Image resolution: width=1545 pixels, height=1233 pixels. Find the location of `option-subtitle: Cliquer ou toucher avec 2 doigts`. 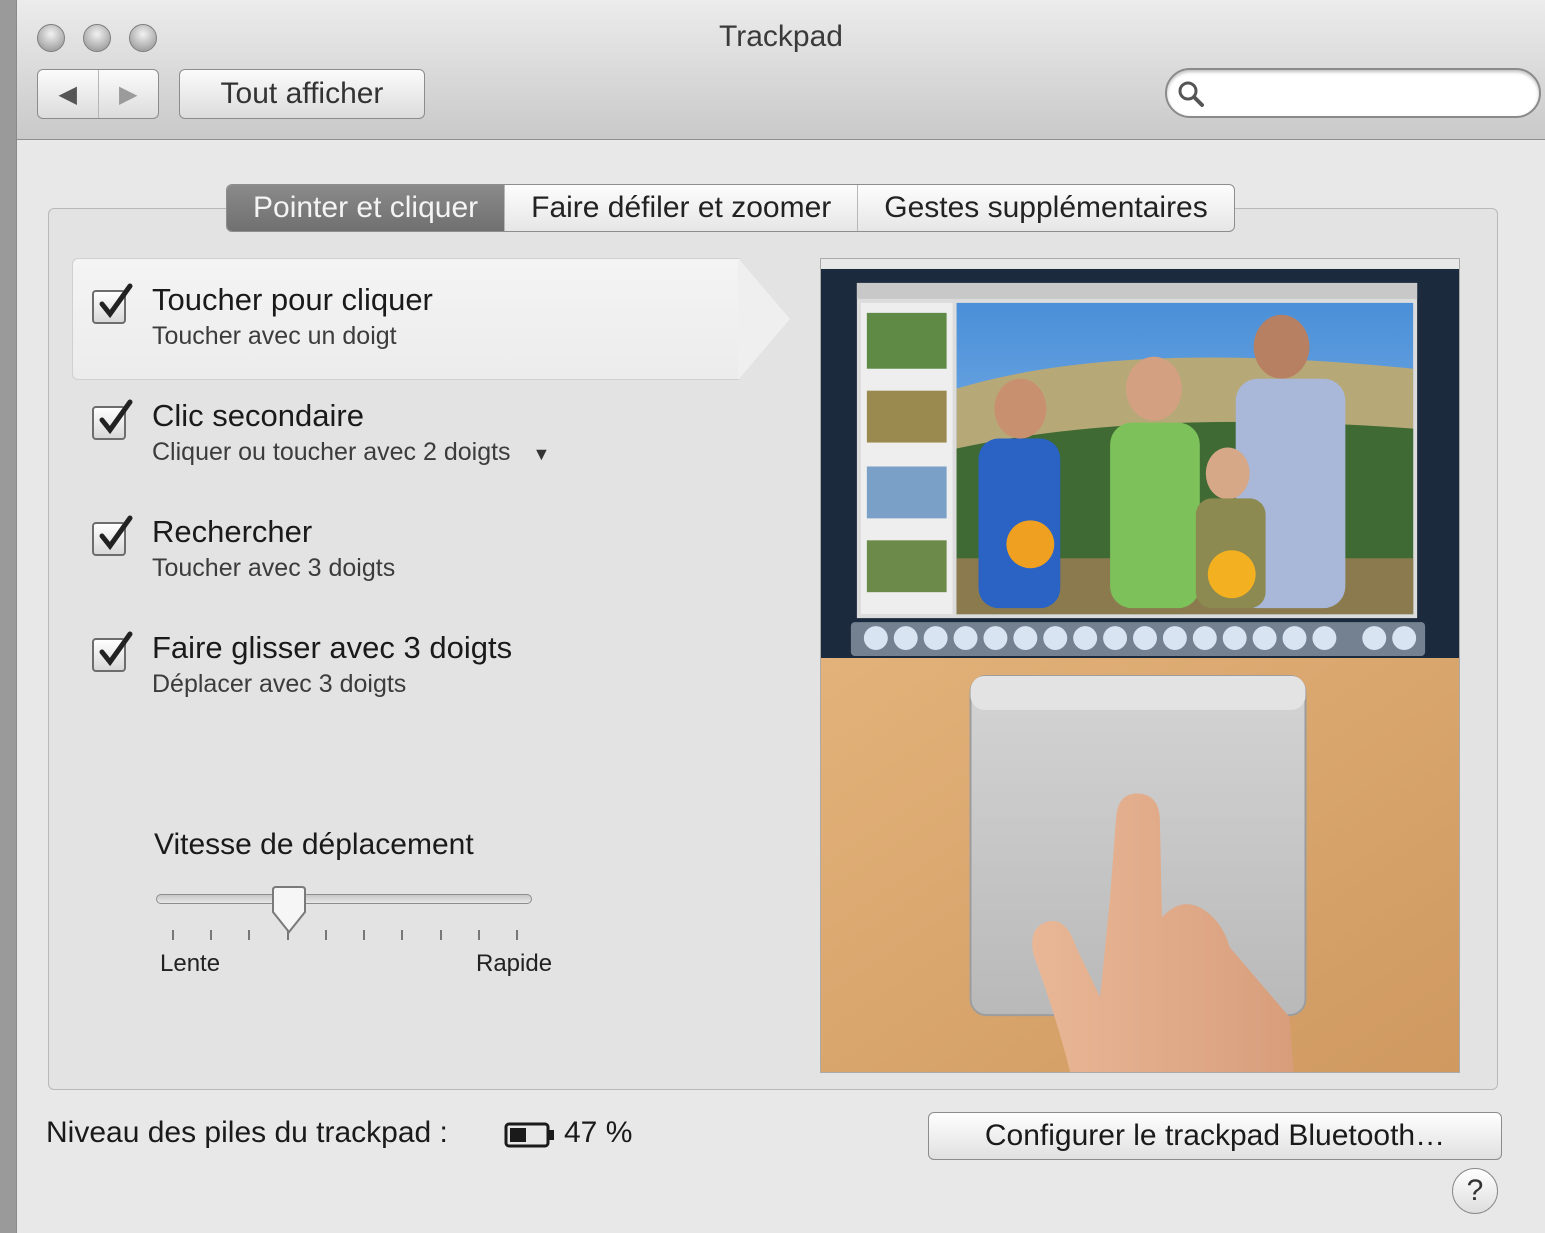

option-subtitle: Cliquer ou toucher avec 2 doigts is located at coordinates (331, 452).